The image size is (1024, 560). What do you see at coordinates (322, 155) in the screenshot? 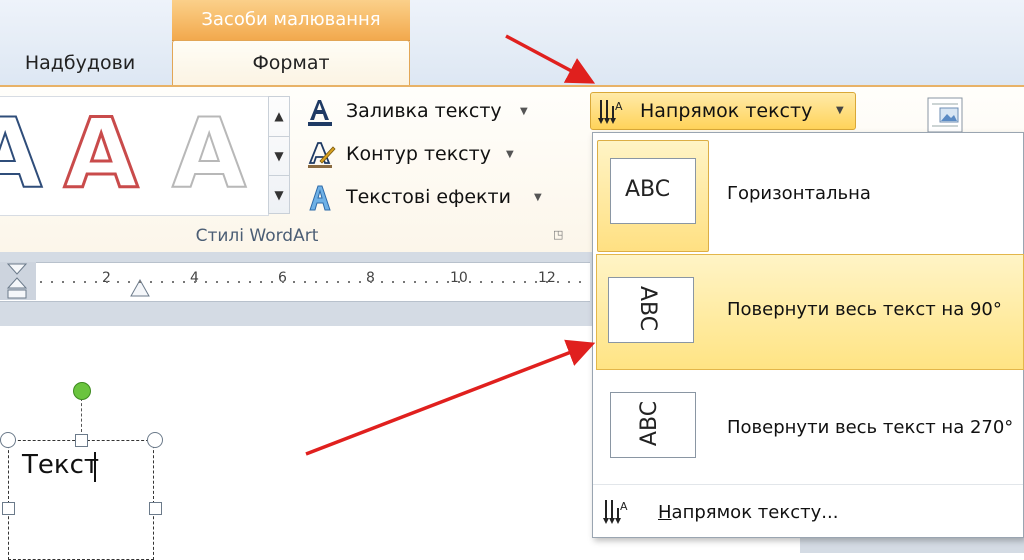
I see `text-outline-icon` at bounding box center [322, 155].